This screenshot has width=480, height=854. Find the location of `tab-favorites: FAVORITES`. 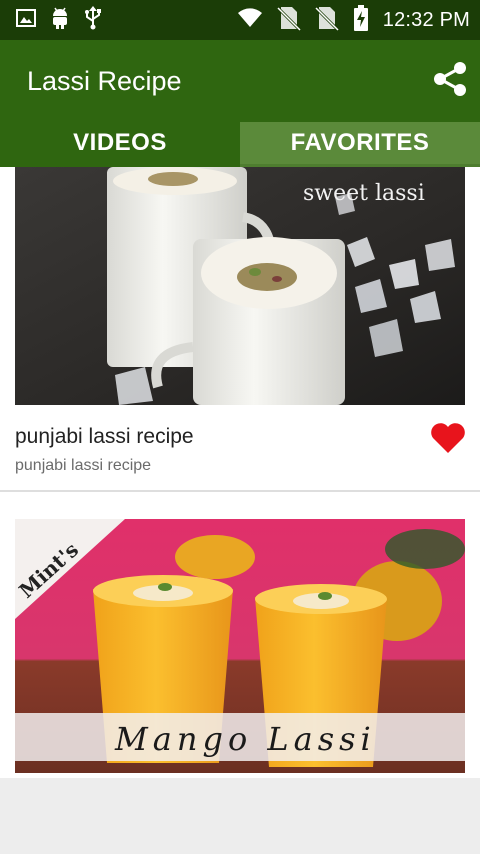

tab-favorites: FAVORITES is located at coordinates (360, 144).